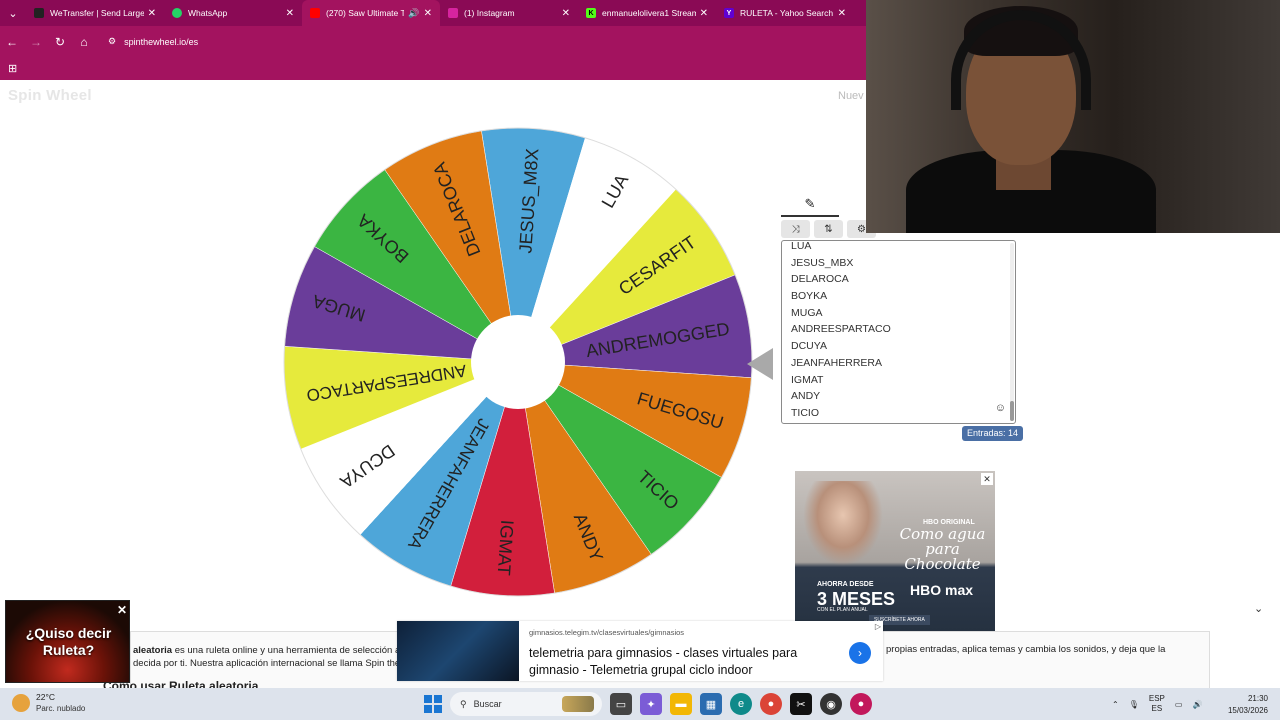  Describe the element at coordinates (1245, 705) in the screenshot. I see `clock: 21:30 15/03/2026` at that location.